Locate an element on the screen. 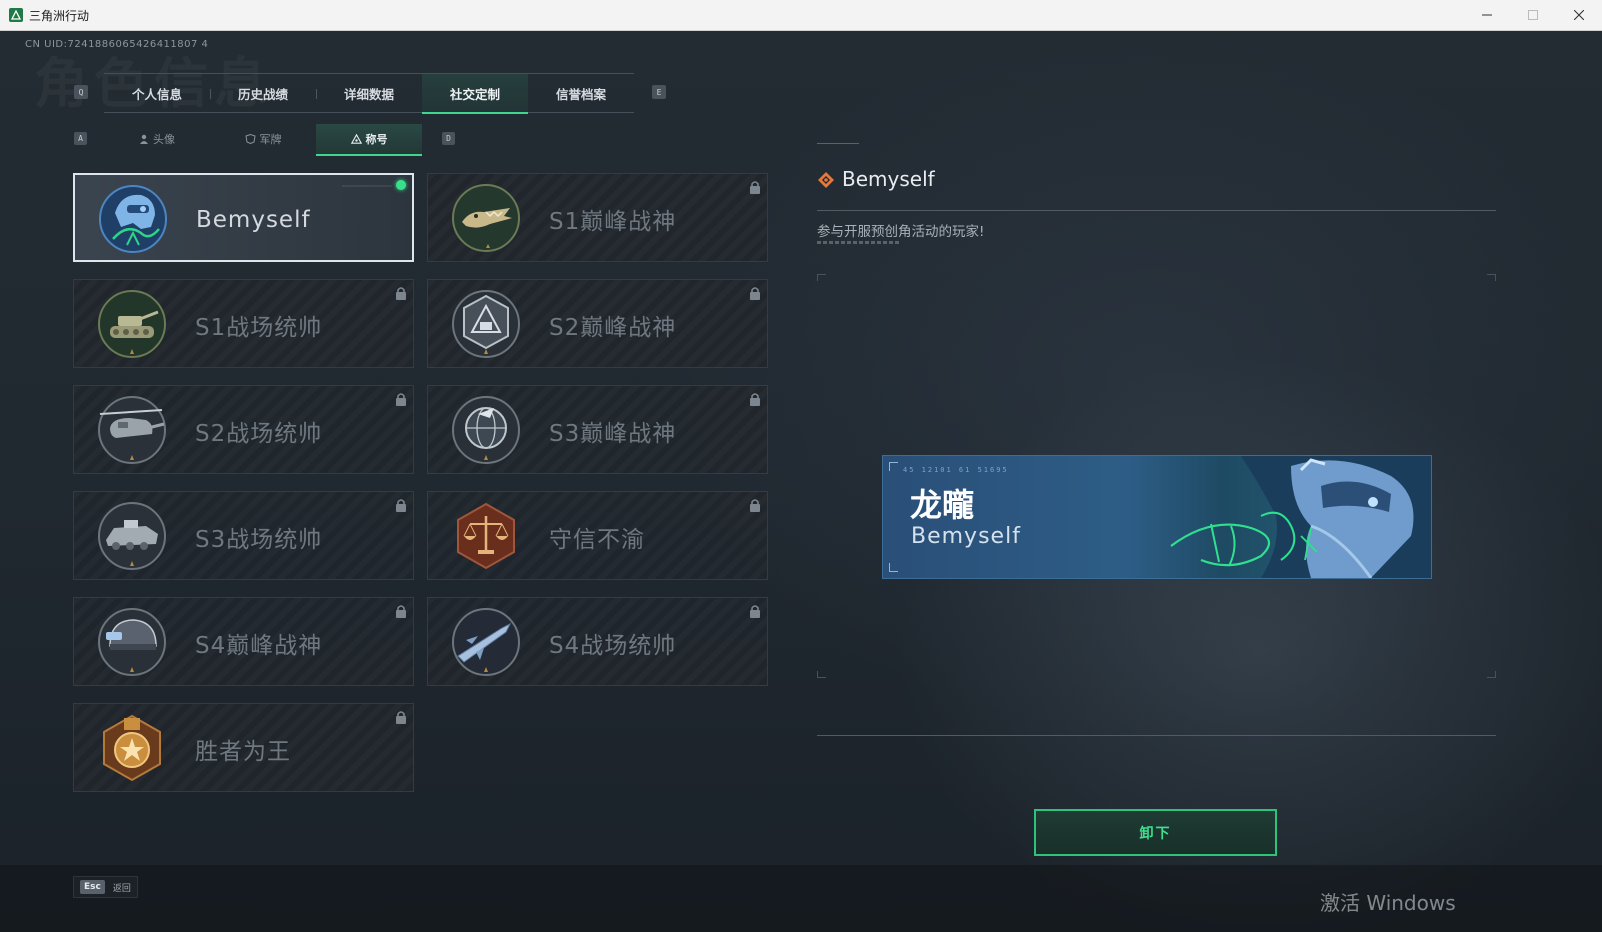 This screenshot has width=1602, height=932. title-label: S1战场统帅 is located at coordinates (259, 327).